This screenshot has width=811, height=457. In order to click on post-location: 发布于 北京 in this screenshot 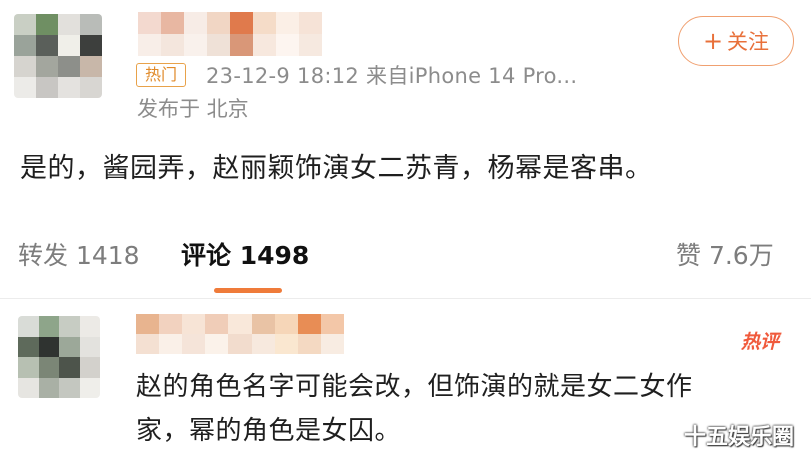, I will do `click(193, 109)`.